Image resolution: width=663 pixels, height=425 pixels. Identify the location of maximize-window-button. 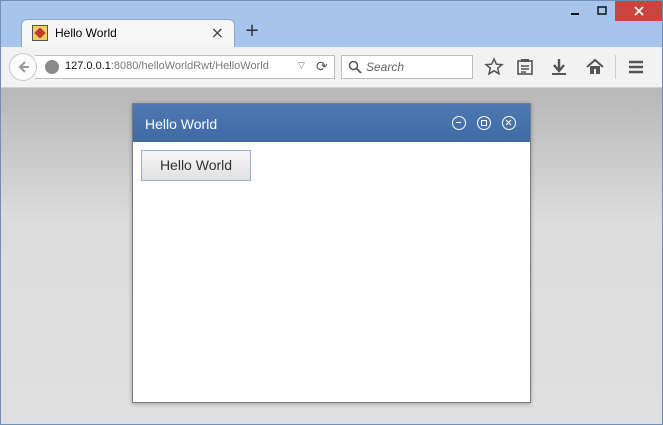
(602, 11).